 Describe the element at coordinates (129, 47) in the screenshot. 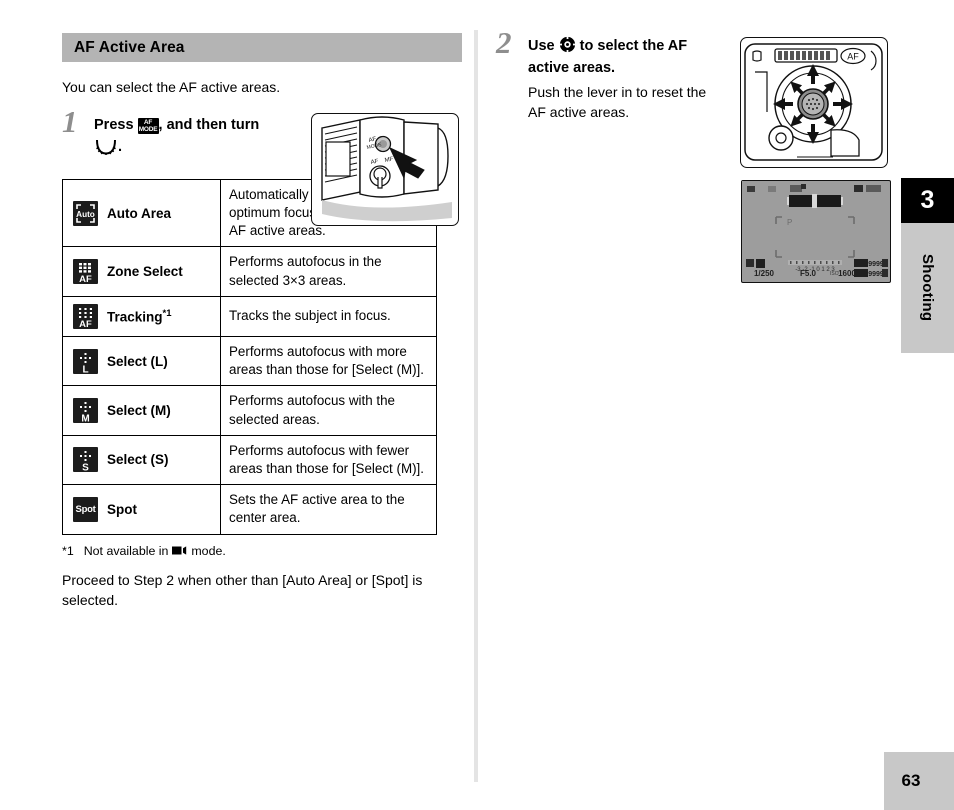

I see `page-title: AF Active Area` at that location.